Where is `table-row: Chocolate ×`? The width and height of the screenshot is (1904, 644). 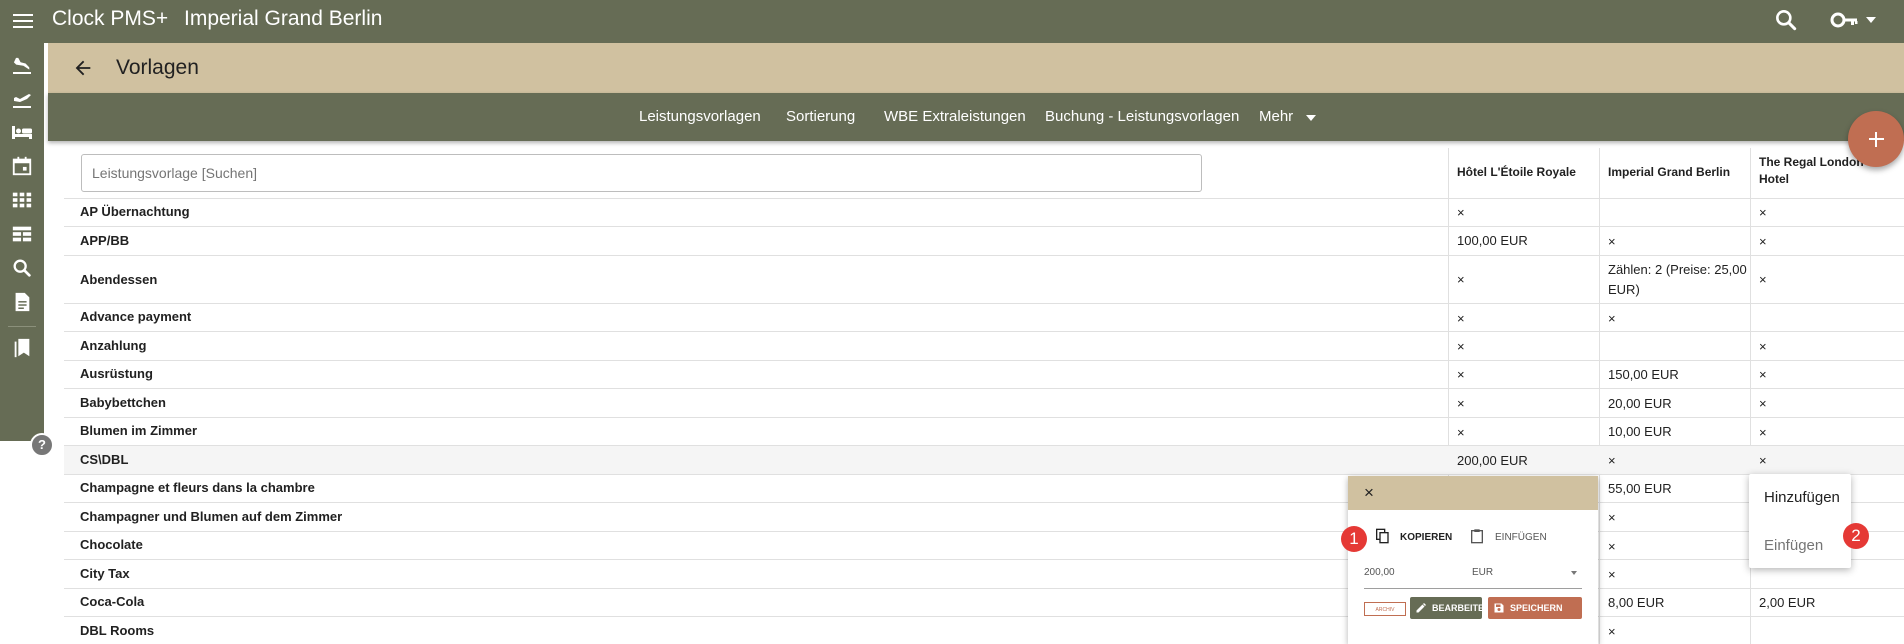
table-row: Chocolate × is located at coordinates (984, 545).